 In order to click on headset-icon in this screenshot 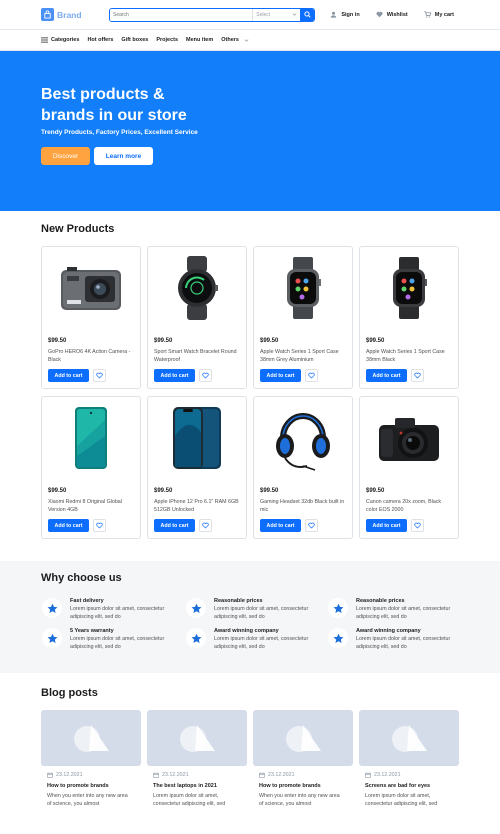, I will do `click(303, 442)`.